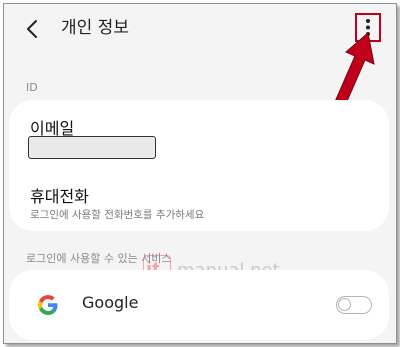 The image size is (400, 347). Describe the element at coordinates (33, 29) in the screenshot. I see `back-icon` at that location.